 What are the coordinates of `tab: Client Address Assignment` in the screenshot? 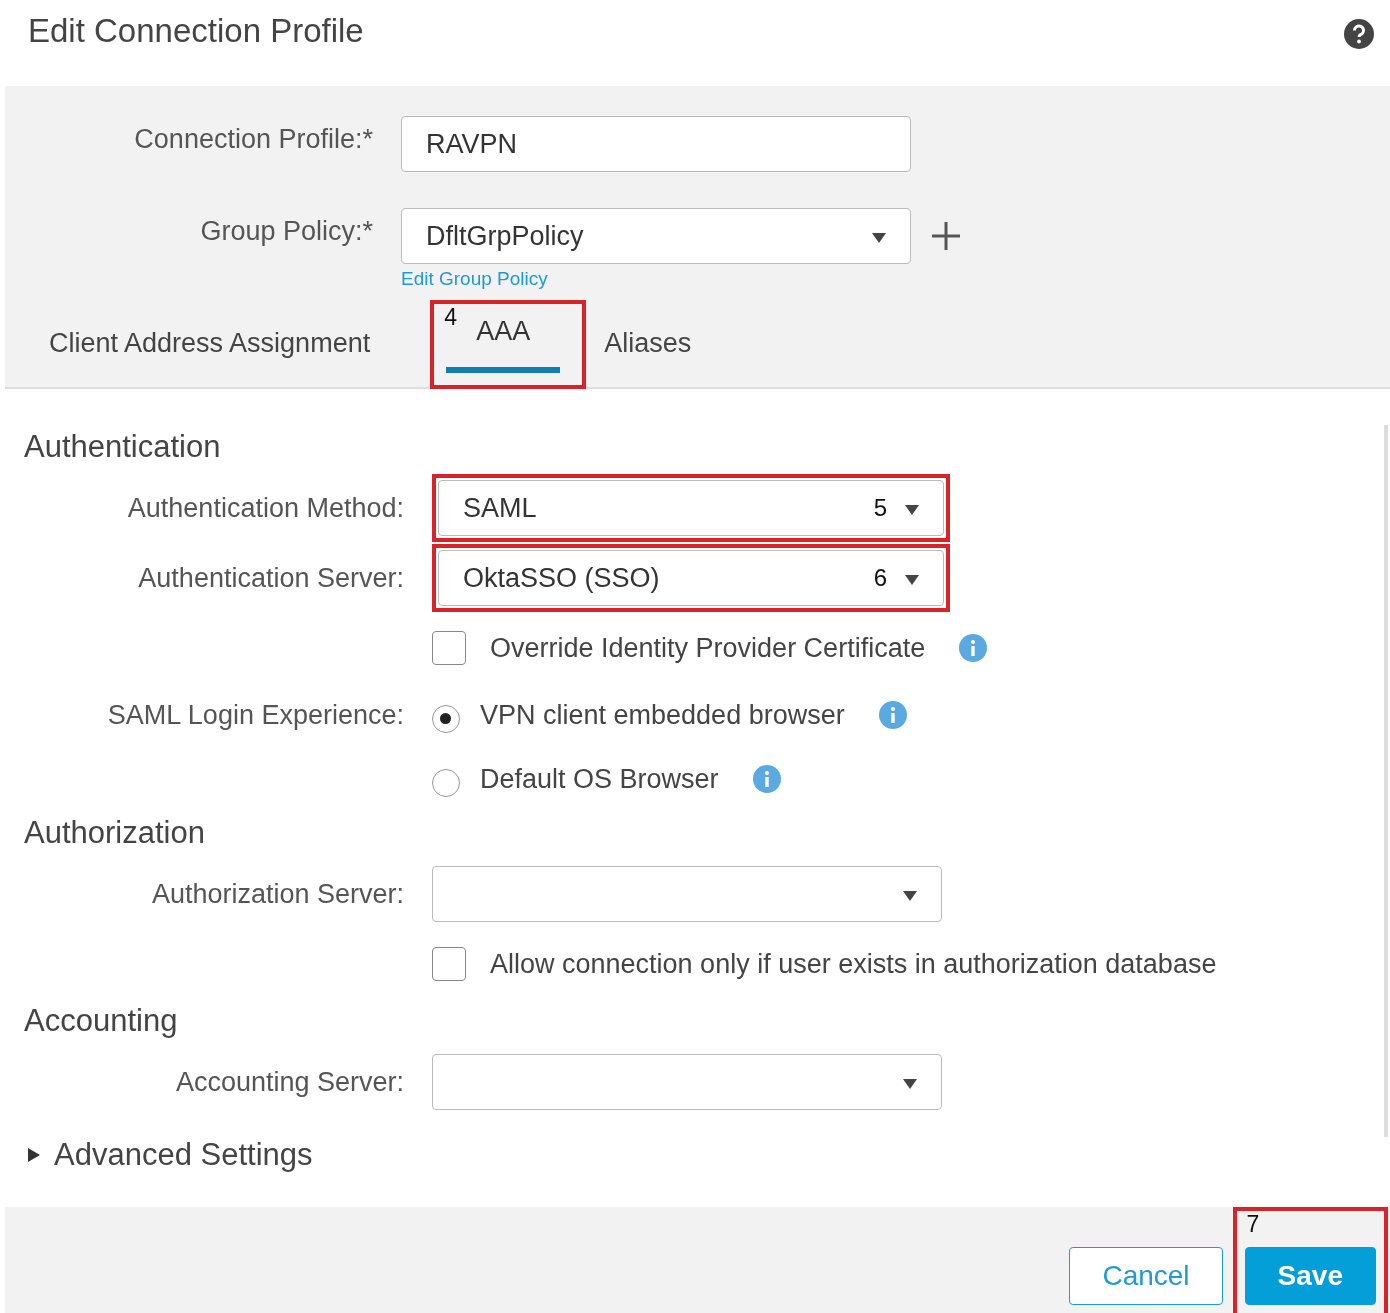 It's located at (210, 358).